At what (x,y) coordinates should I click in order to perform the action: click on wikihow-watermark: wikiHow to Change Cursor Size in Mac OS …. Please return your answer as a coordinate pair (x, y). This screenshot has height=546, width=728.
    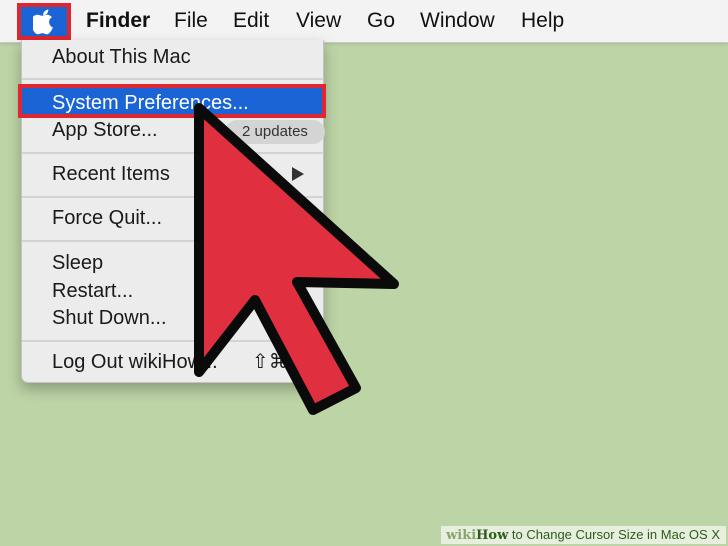
    Looking at the image, I should click on (583, 535).